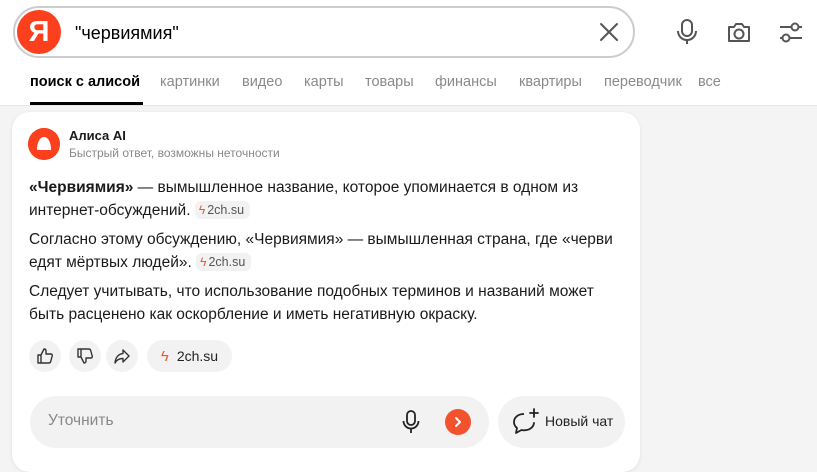  I want to click on source-button: ϟ 2ch.su, so click(189, 356).